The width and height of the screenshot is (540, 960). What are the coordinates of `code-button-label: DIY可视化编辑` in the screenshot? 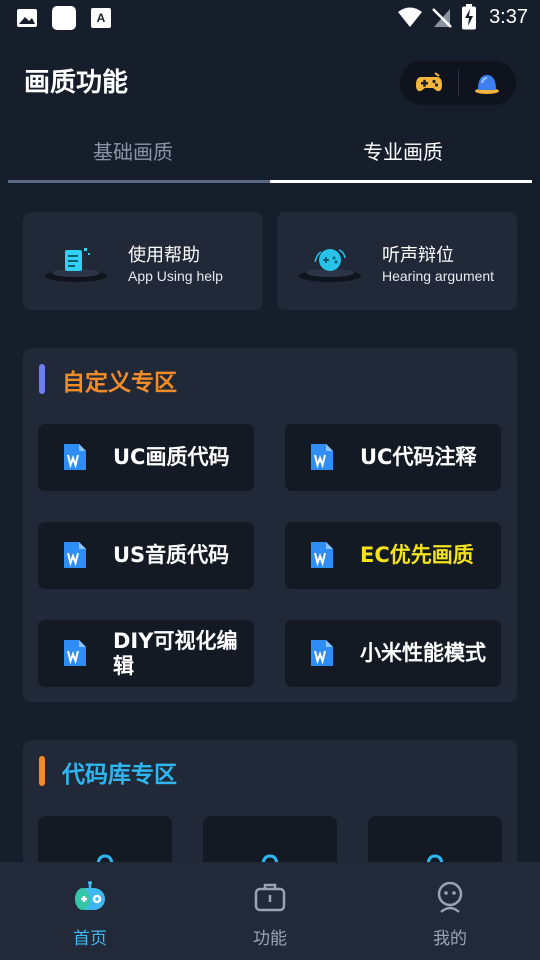 It's located at (175, 653).